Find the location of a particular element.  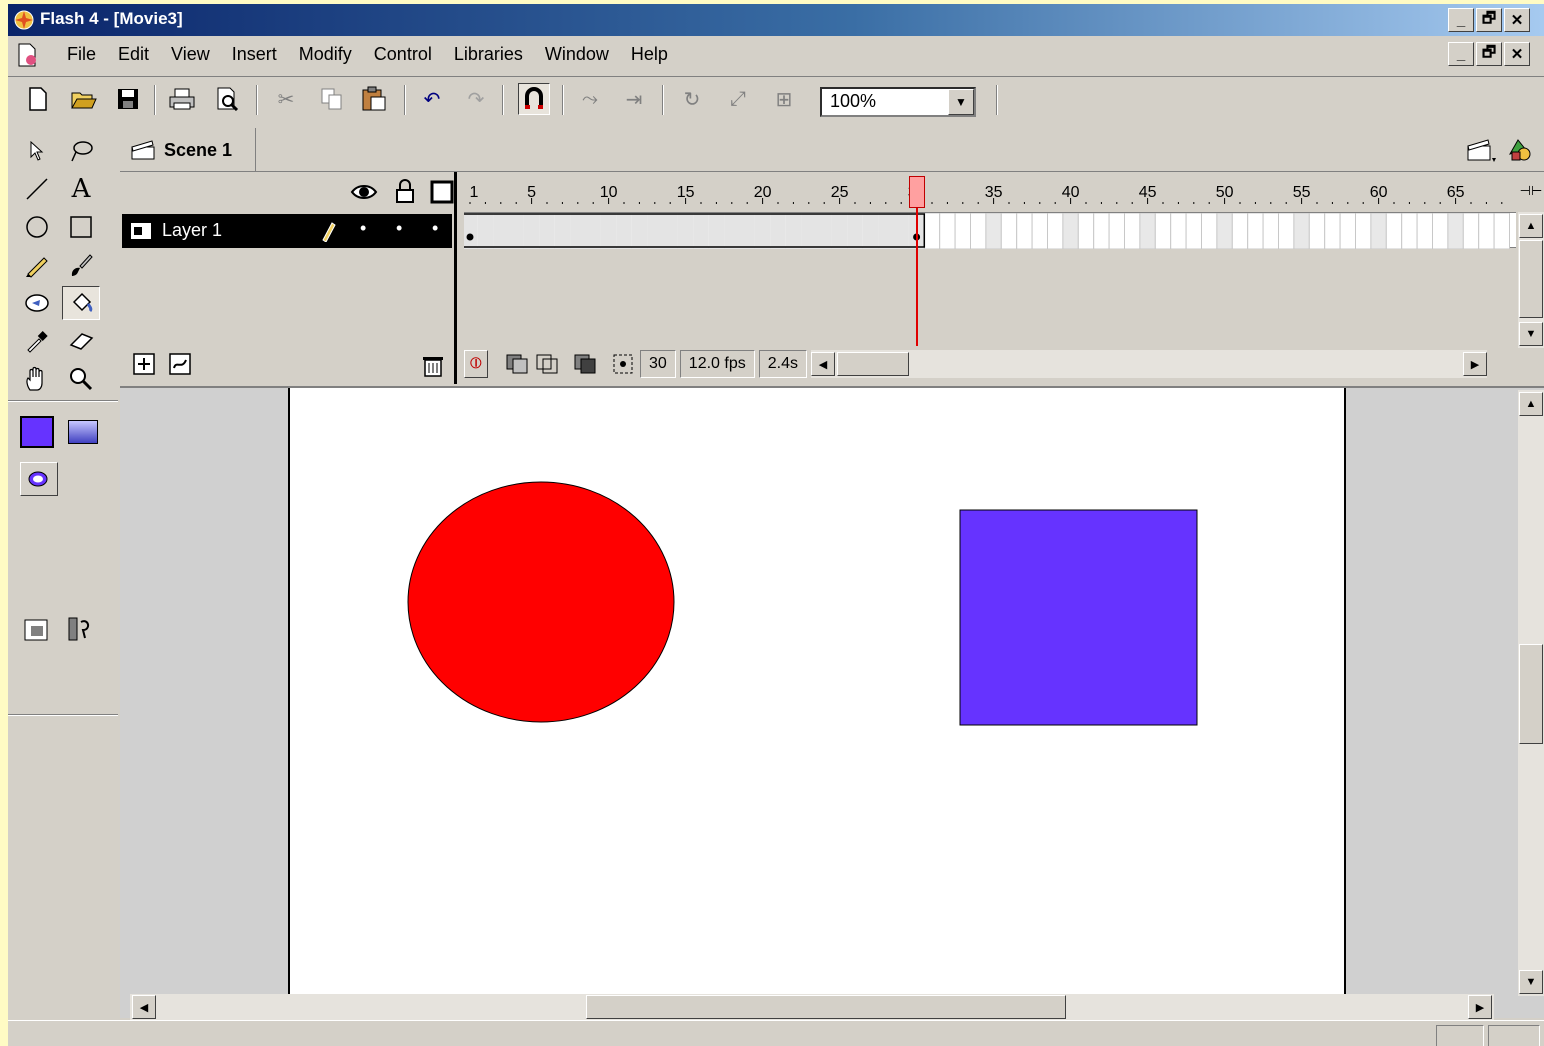

dropper-icon is located at coordinates (37, 341).